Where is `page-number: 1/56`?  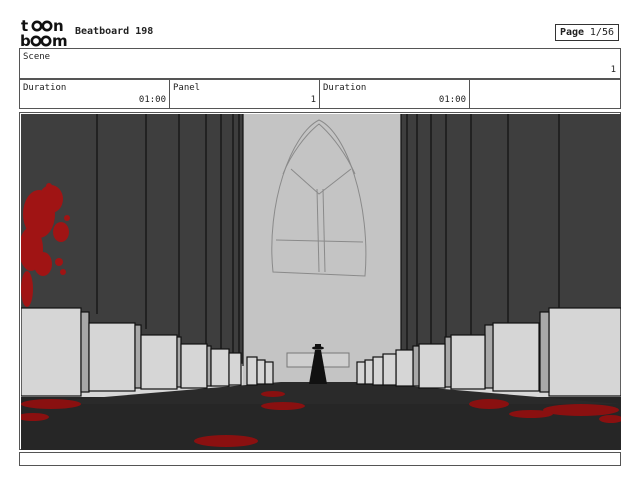
page-number: 1/56 is located at coordinates (601, 32).